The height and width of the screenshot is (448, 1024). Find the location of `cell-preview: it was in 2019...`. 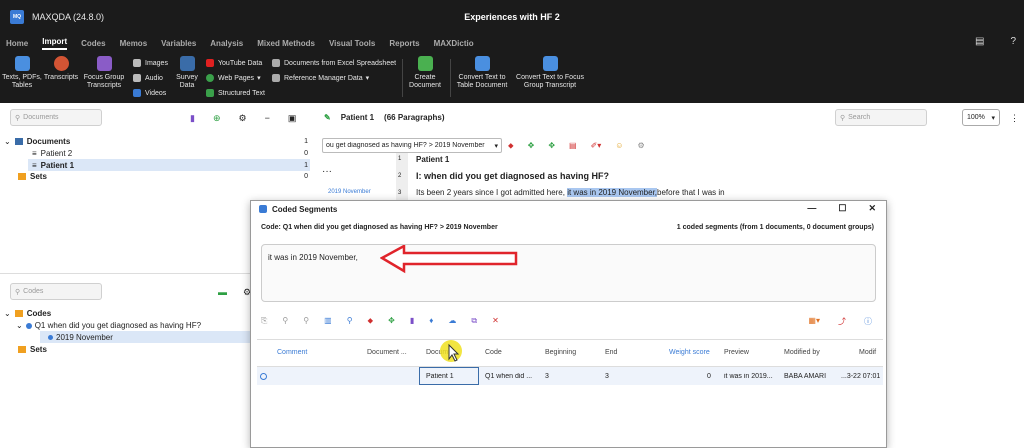

cell-preview: it was in 2019... is located at coordinates (748, 376).